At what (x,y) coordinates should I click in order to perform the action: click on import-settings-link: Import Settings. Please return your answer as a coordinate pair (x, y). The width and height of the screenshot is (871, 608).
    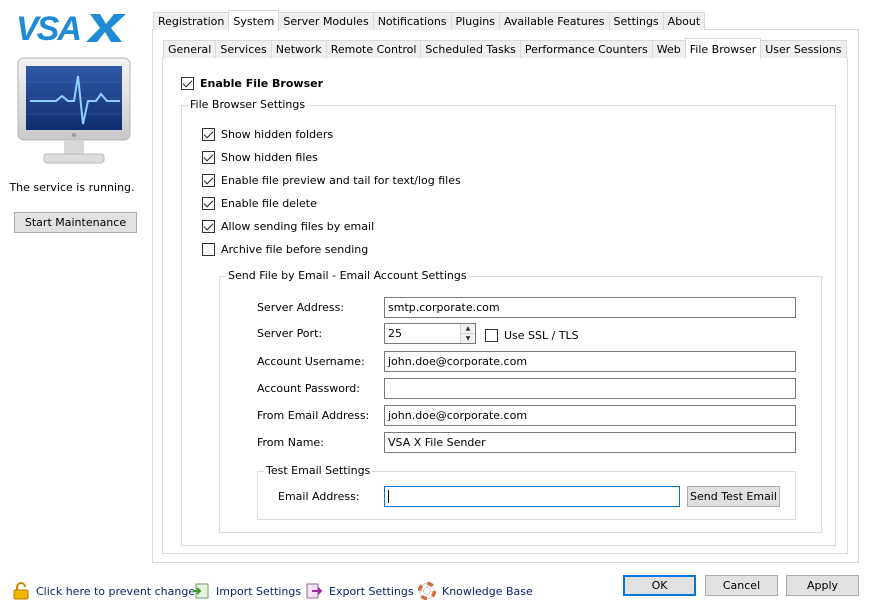
    Looking at the image, I should click on (246, 591).